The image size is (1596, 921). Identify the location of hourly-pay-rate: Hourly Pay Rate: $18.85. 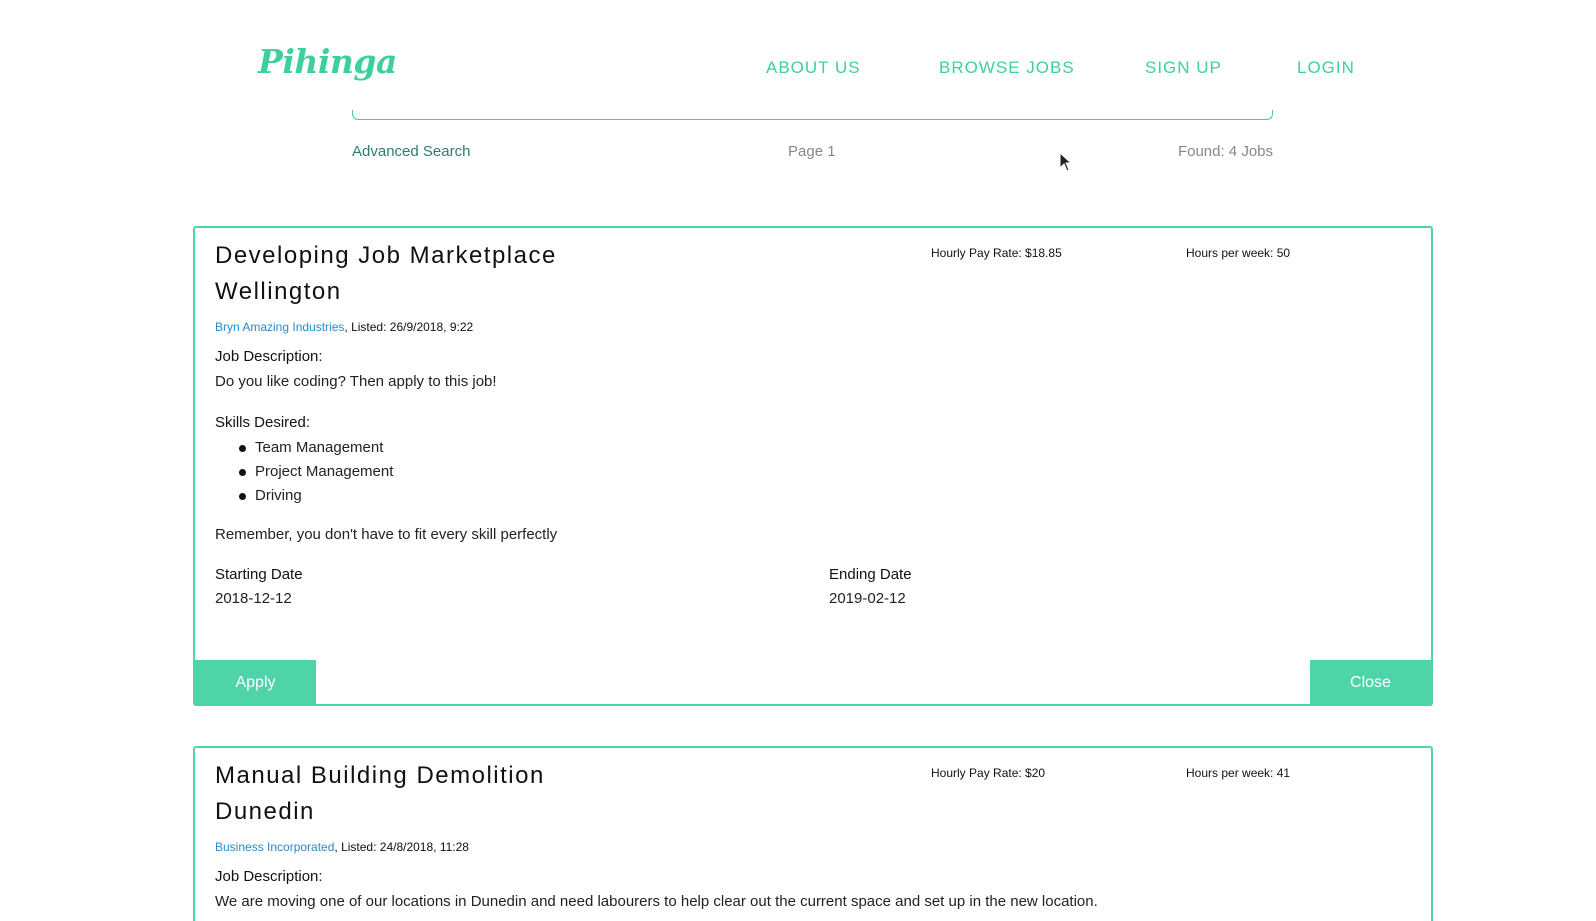
(996, 253).